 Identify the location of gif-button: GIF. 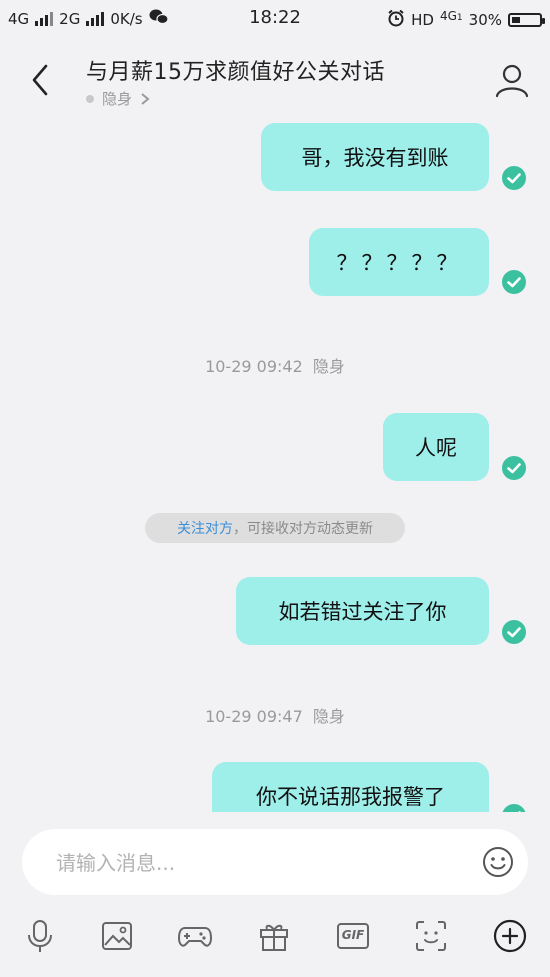
(353, 936).